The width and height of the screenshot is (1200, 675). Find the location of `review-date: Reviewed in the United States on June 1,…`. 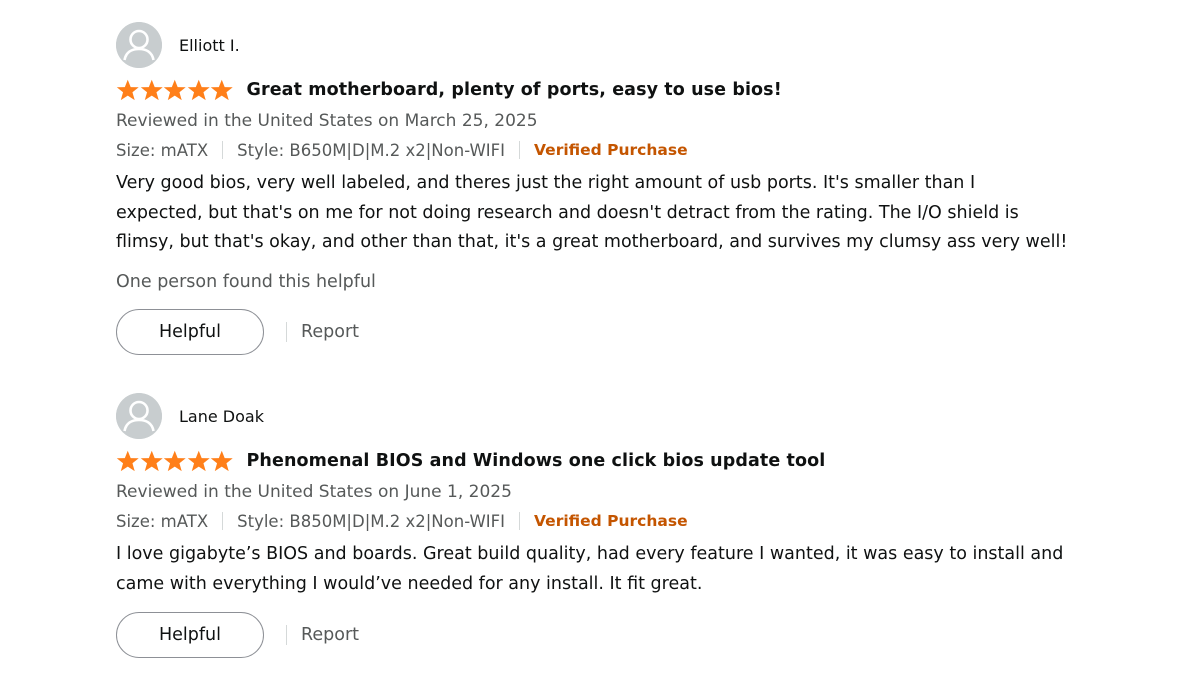

review-date: Reviewed in the United States on June 1,… is located at coordinates (314, 492).